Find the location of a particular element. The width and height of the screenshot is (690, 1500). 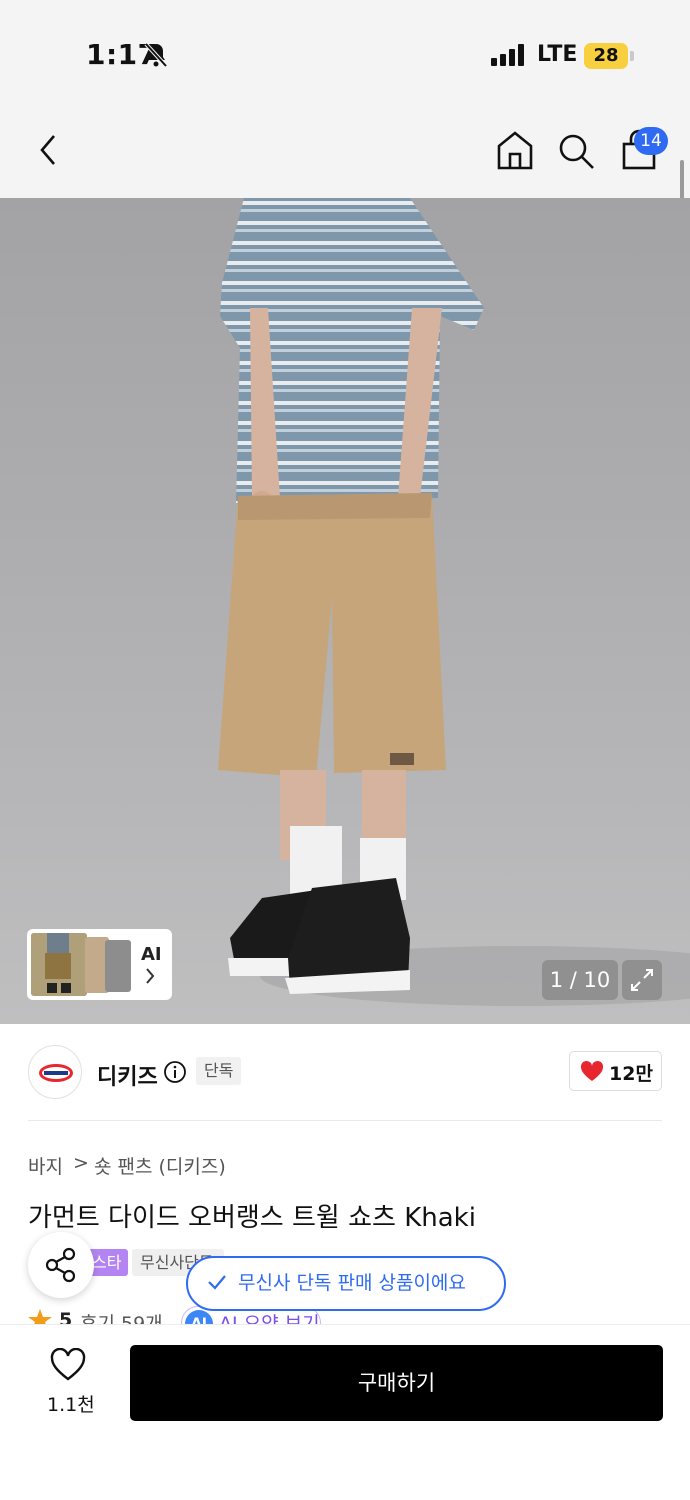

heart-outline-icon is located at coordinates (68, 1366).